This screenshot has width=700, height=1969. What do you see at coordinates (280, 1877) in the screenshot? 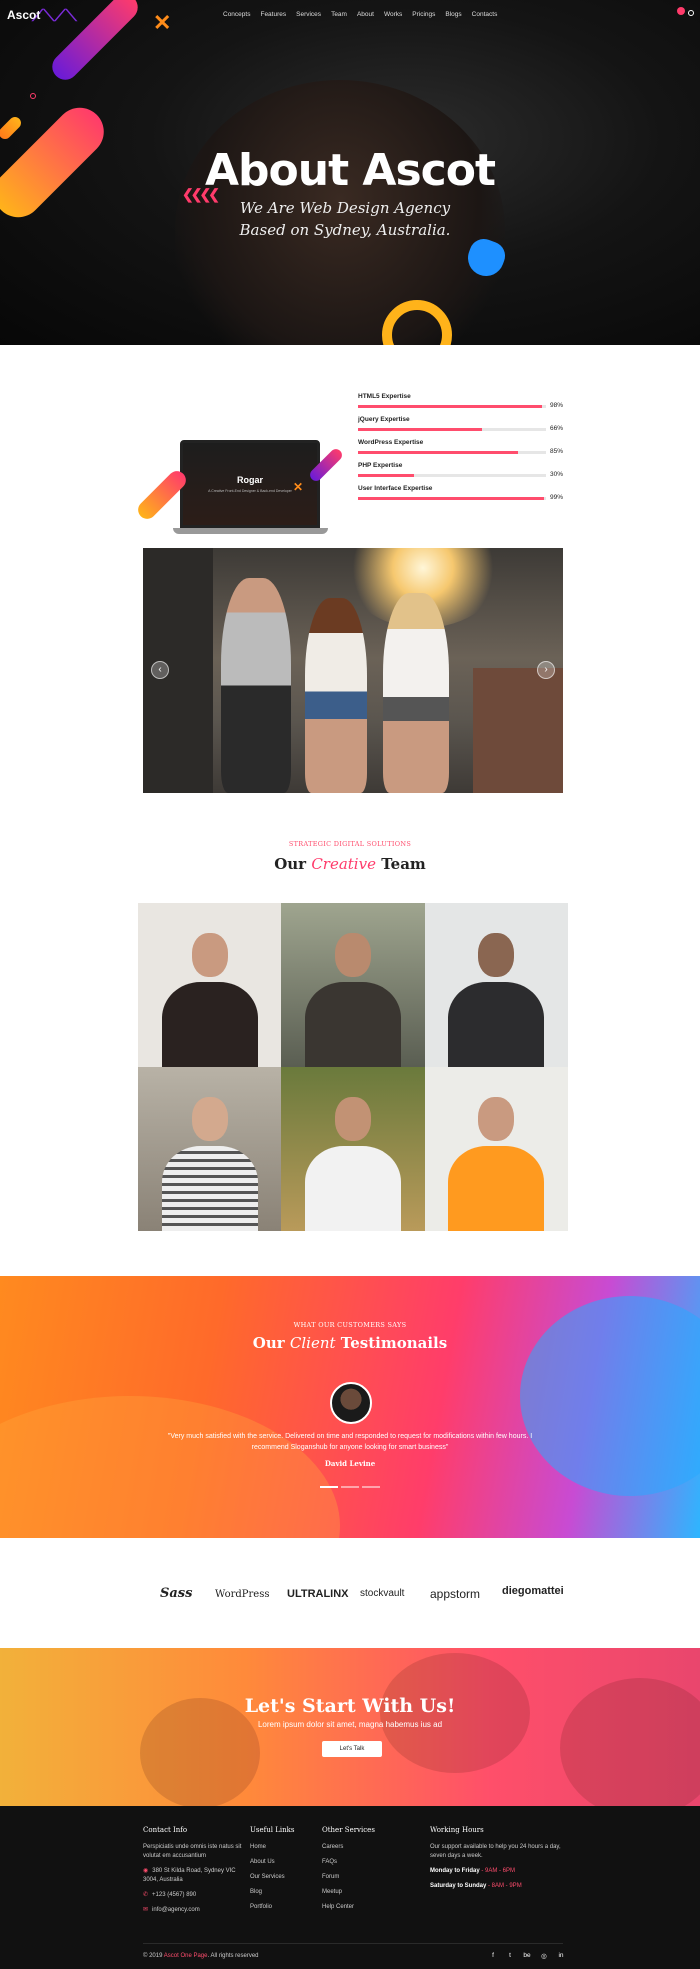
I see `footer-link-services: Our Services` at bounding box center [280, 1877].